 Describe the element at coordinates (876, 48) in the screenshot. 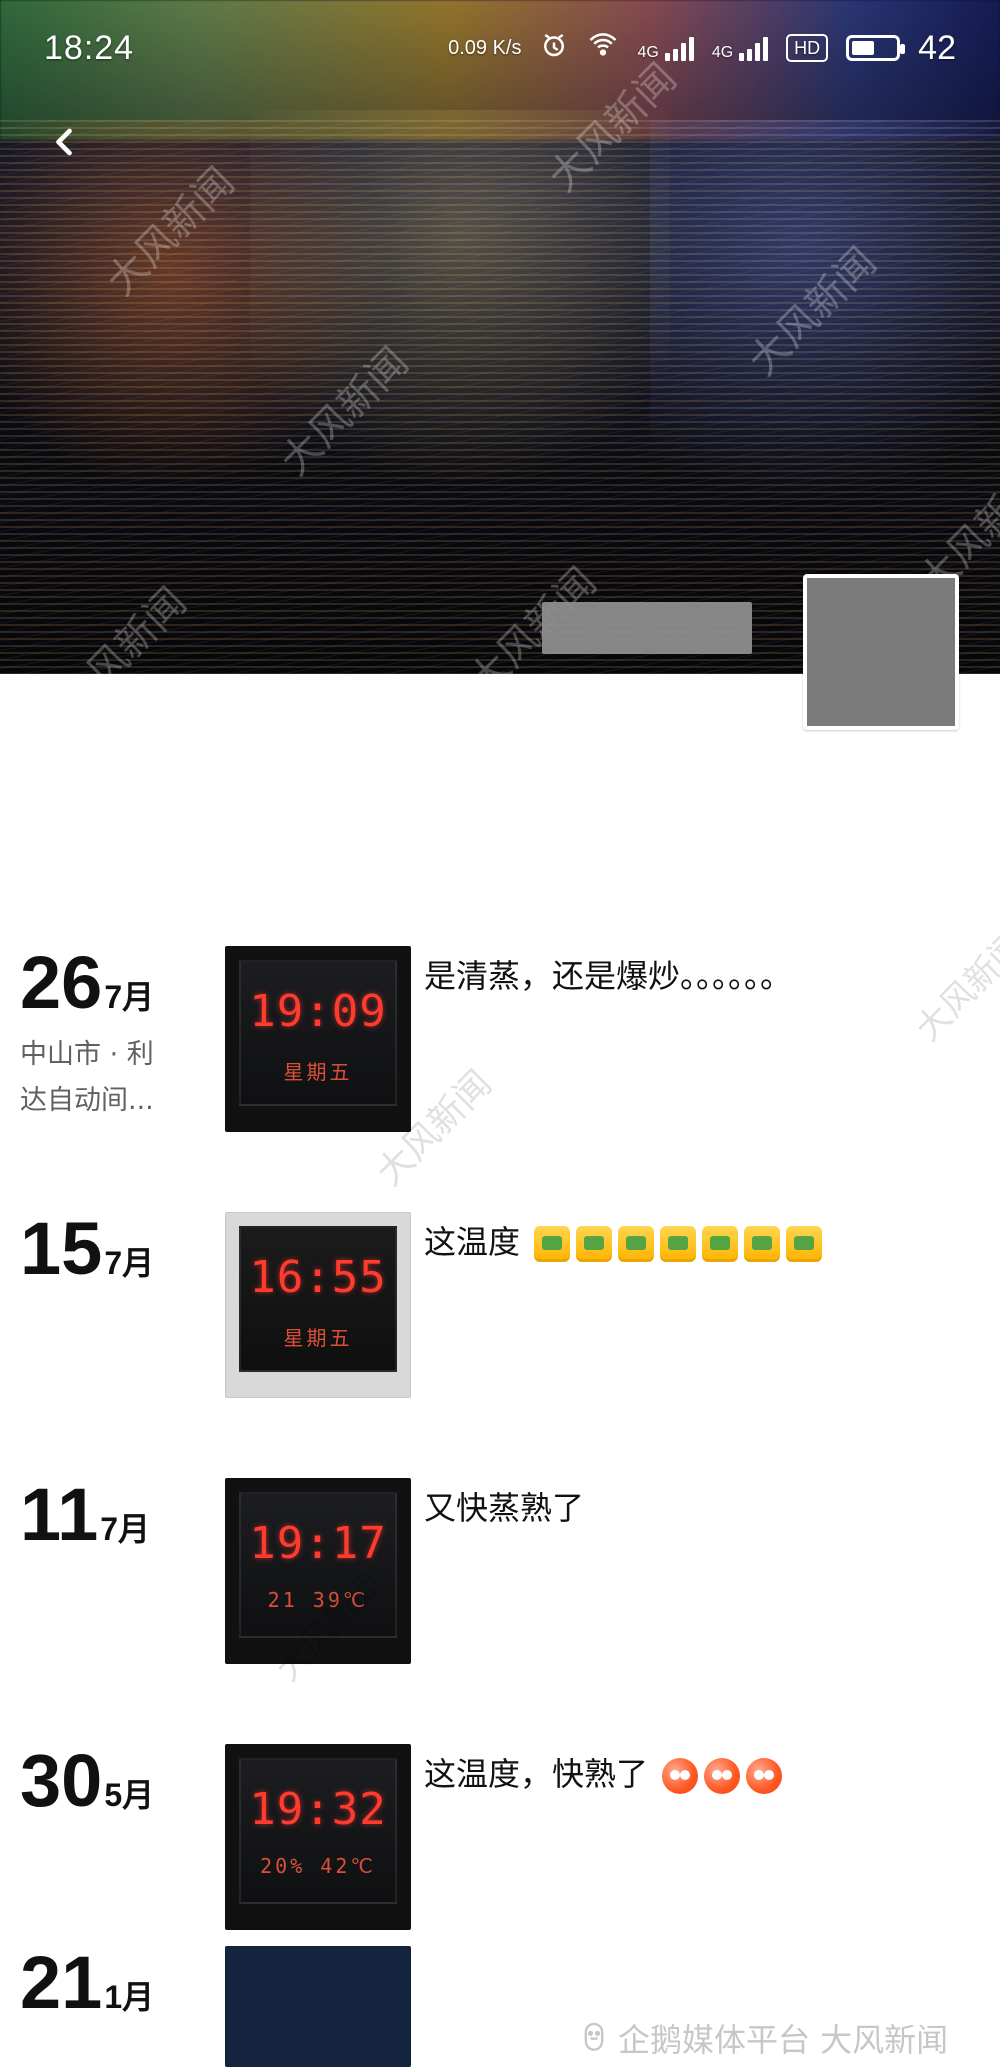

I see `battery-icon` at that location.